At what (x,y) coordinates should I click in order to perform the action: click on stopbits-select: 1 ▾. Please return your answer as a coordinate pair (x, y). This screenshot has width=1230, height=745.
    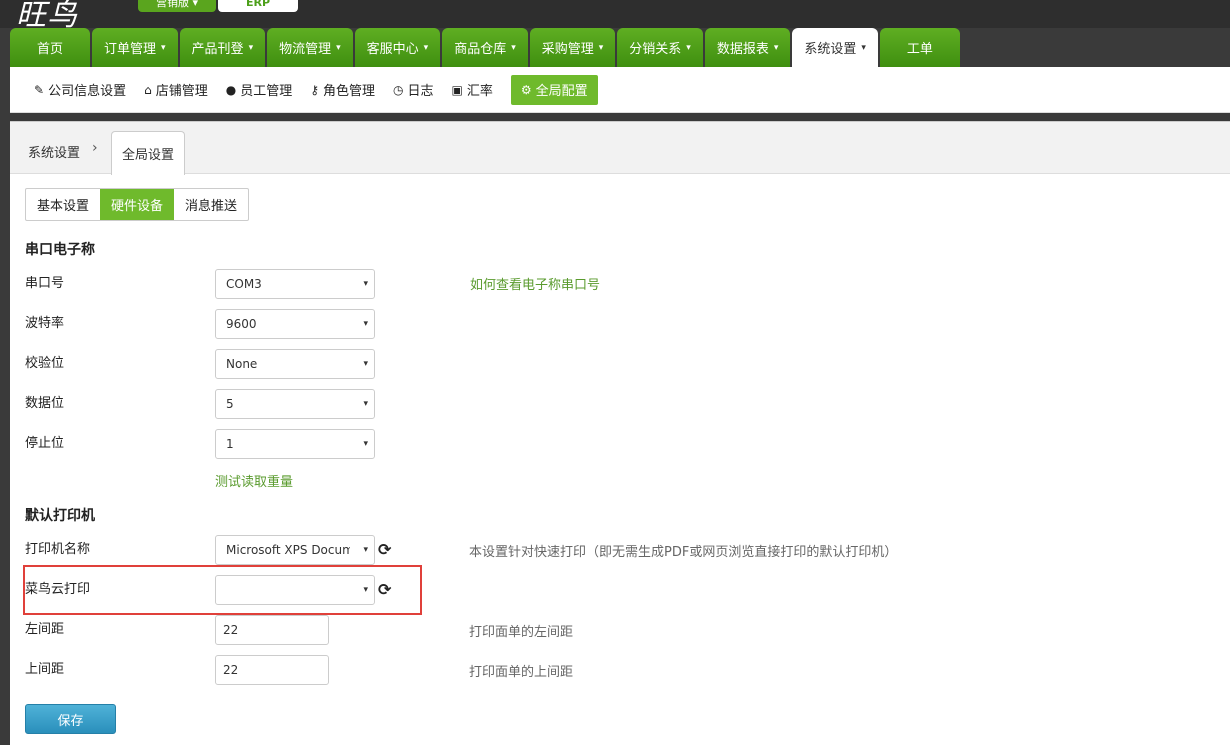
    Looking at the image, I should click on (295, 444).